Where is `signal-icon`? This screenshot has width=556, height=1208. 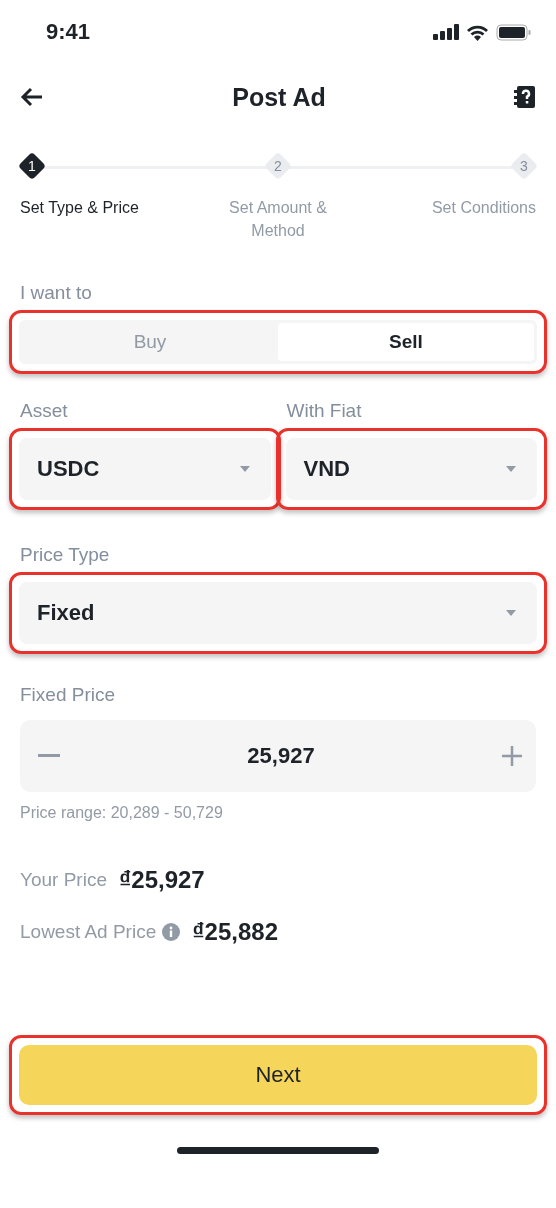 signal-icon is located at coordinates (446, 32).